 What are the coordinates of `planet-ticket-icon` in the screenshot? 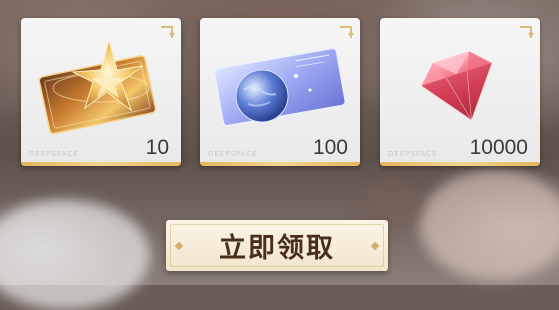 It's located at (280, 87).